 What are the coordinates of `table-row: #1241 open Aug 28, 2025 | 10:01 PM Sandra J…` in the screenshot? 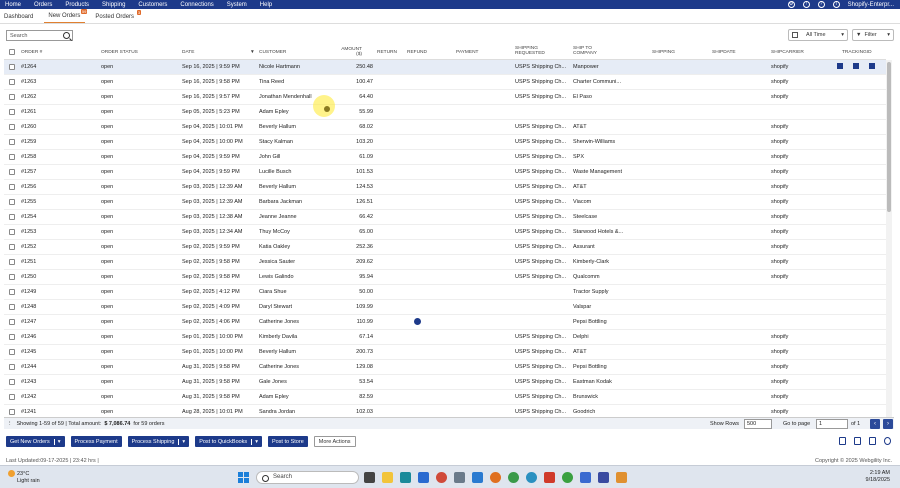 It's located at (445, 411).